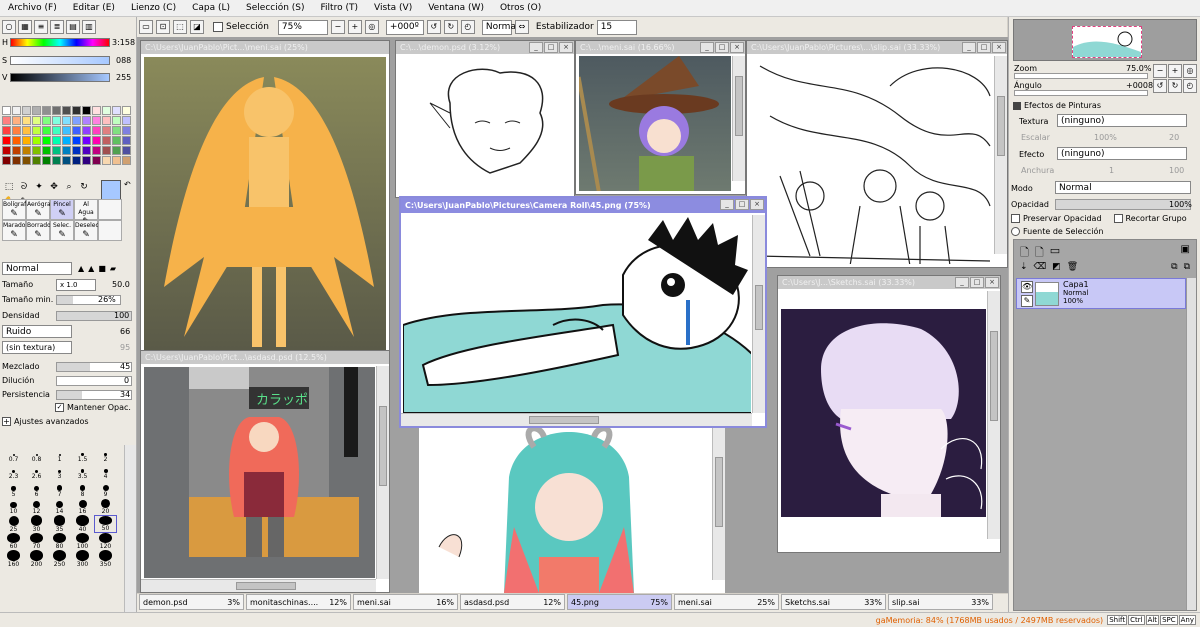 This screenshot has height=627, width=1200. I want to click on brush-size-scrollbar, so click(130, 530).